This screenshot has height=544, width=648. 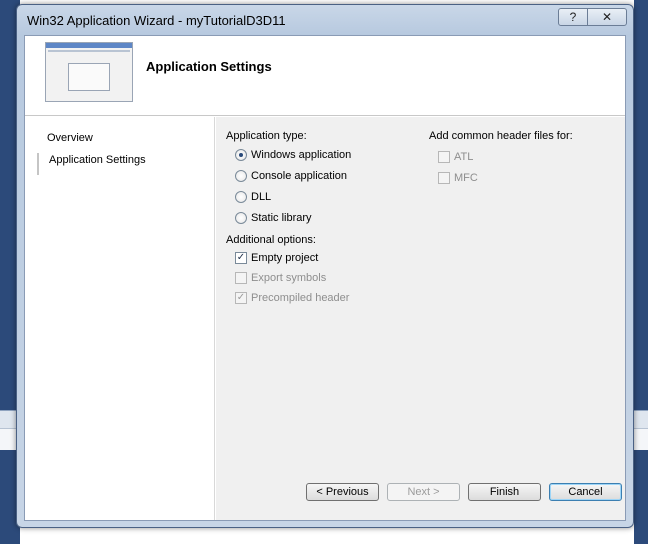 I want to click on wizard-buttons: < Previous Next > Finish Cancel, so click(x=464, y=492).